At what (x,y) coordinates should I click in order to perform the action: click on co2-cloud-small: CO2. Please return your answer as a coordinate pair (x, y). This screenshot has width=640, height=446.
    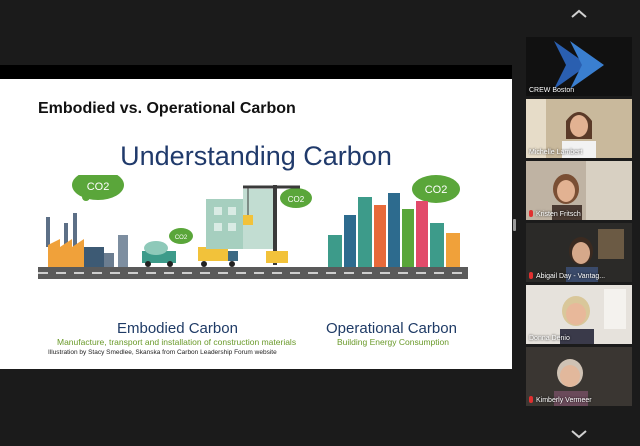
    Looking at the image, I should click on (181, 236).